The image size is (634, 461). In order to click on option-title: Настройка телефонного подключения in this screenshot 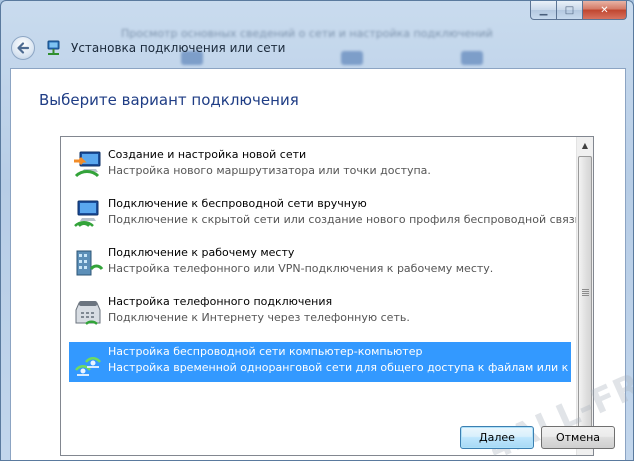, I will do `click(220, 301)`.